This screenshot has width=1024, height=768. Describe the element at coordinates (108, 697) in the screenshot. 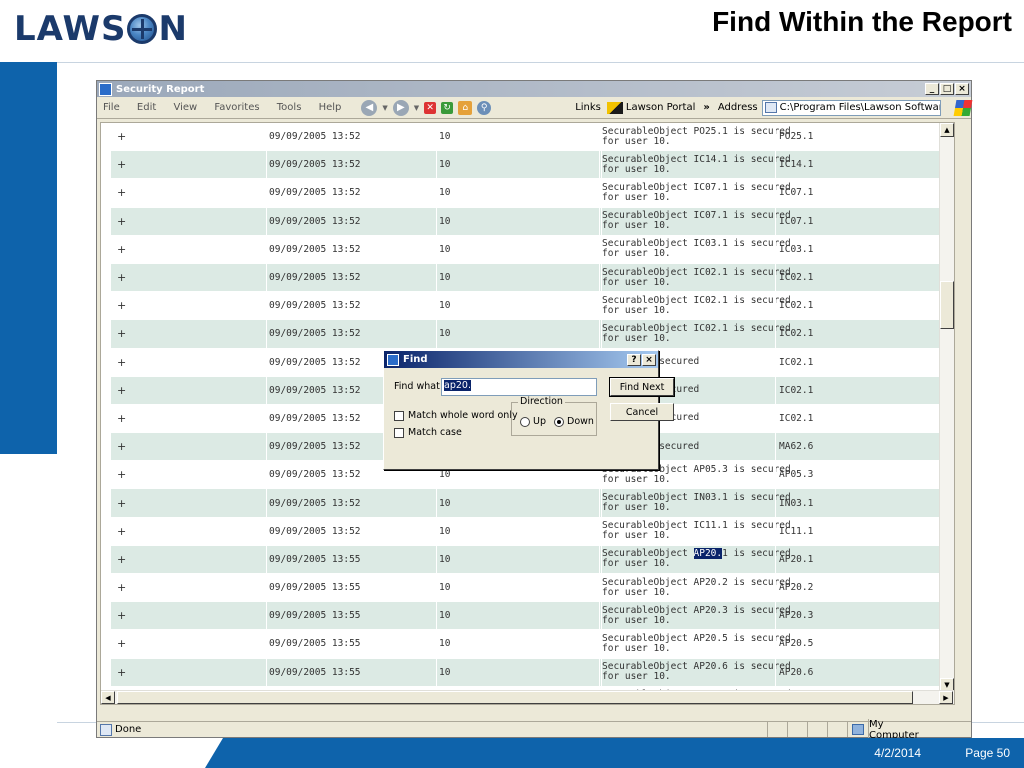

I see `scroll-left-button: ◀` at that location.